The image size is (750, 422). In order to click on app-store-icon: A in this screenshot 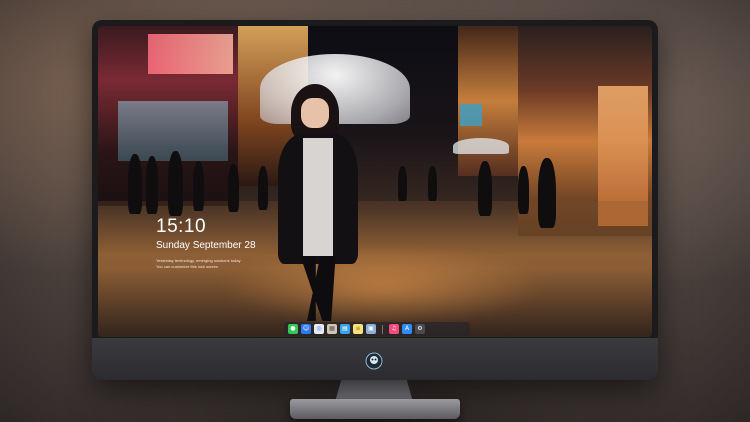, I will do `click(407, 329)`.